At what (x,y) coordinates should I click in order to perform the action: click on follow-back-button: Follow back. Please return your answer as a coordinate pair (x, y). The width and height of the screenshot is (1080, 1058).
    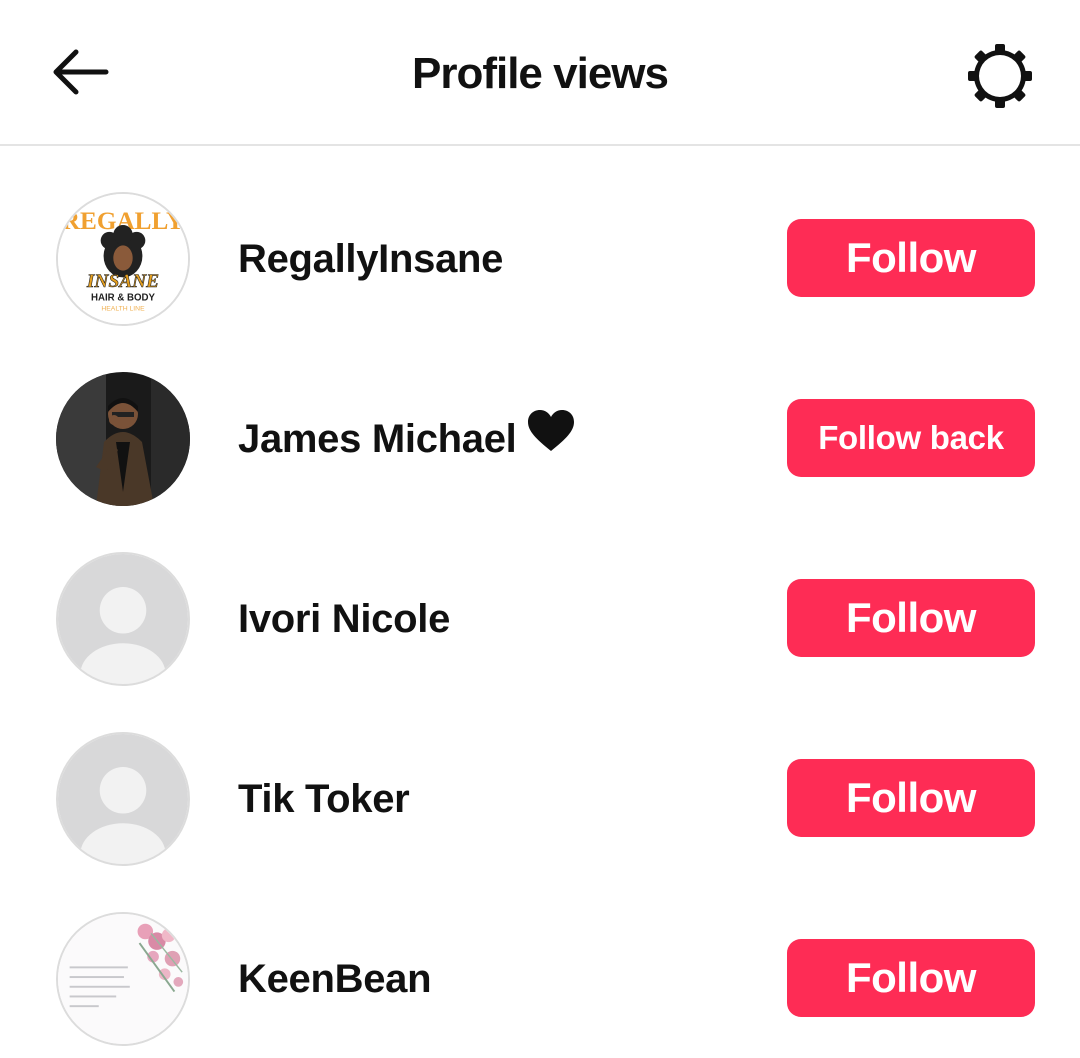
    Looking at the image, I should click on (911, 438).